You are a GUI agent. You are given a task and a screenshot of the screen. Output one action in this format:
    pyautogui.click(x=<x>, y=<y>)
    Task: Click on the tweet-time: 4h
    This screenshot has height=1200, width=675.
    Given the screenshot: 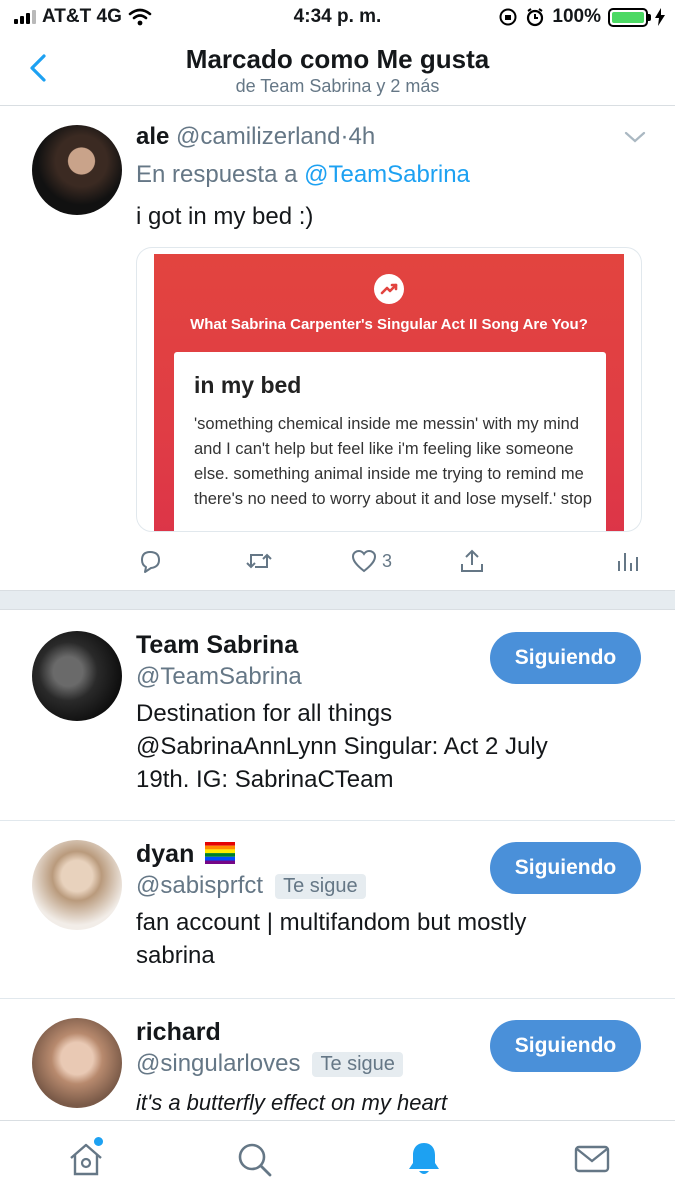 What is the action you would take?
    pyautogui.click(x=362, y=136)
    